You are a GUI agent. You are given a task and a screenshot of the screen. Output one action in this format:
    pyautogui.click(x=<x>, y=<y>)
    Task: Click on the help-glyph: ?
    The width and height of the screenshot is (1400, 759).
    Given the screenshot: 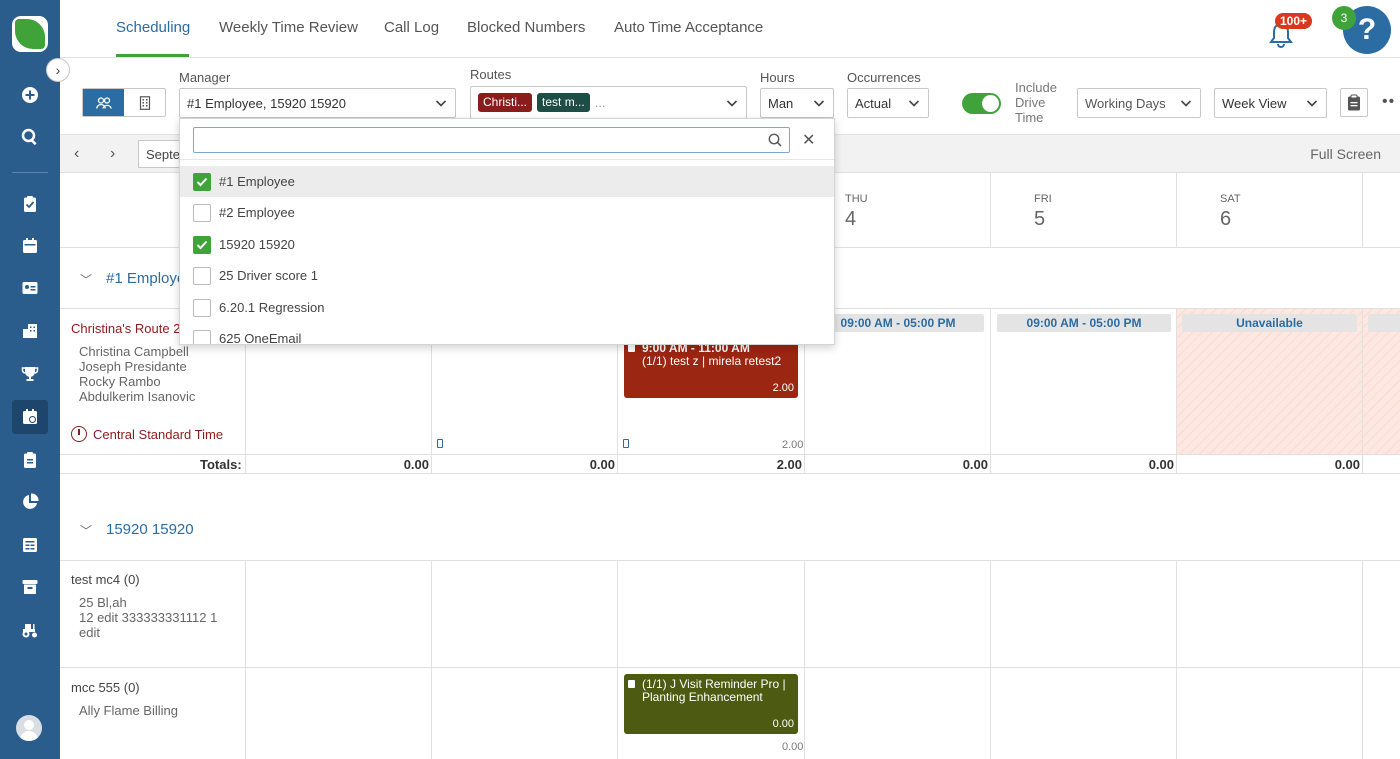 What is the action you would take?
    pyautogui.click(x=1367, y=29)
    